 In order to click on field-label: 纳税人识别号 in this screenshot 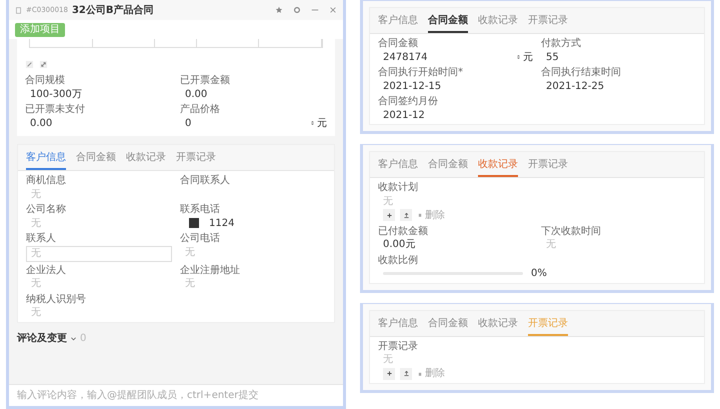, I will do `click(56, 300)`.